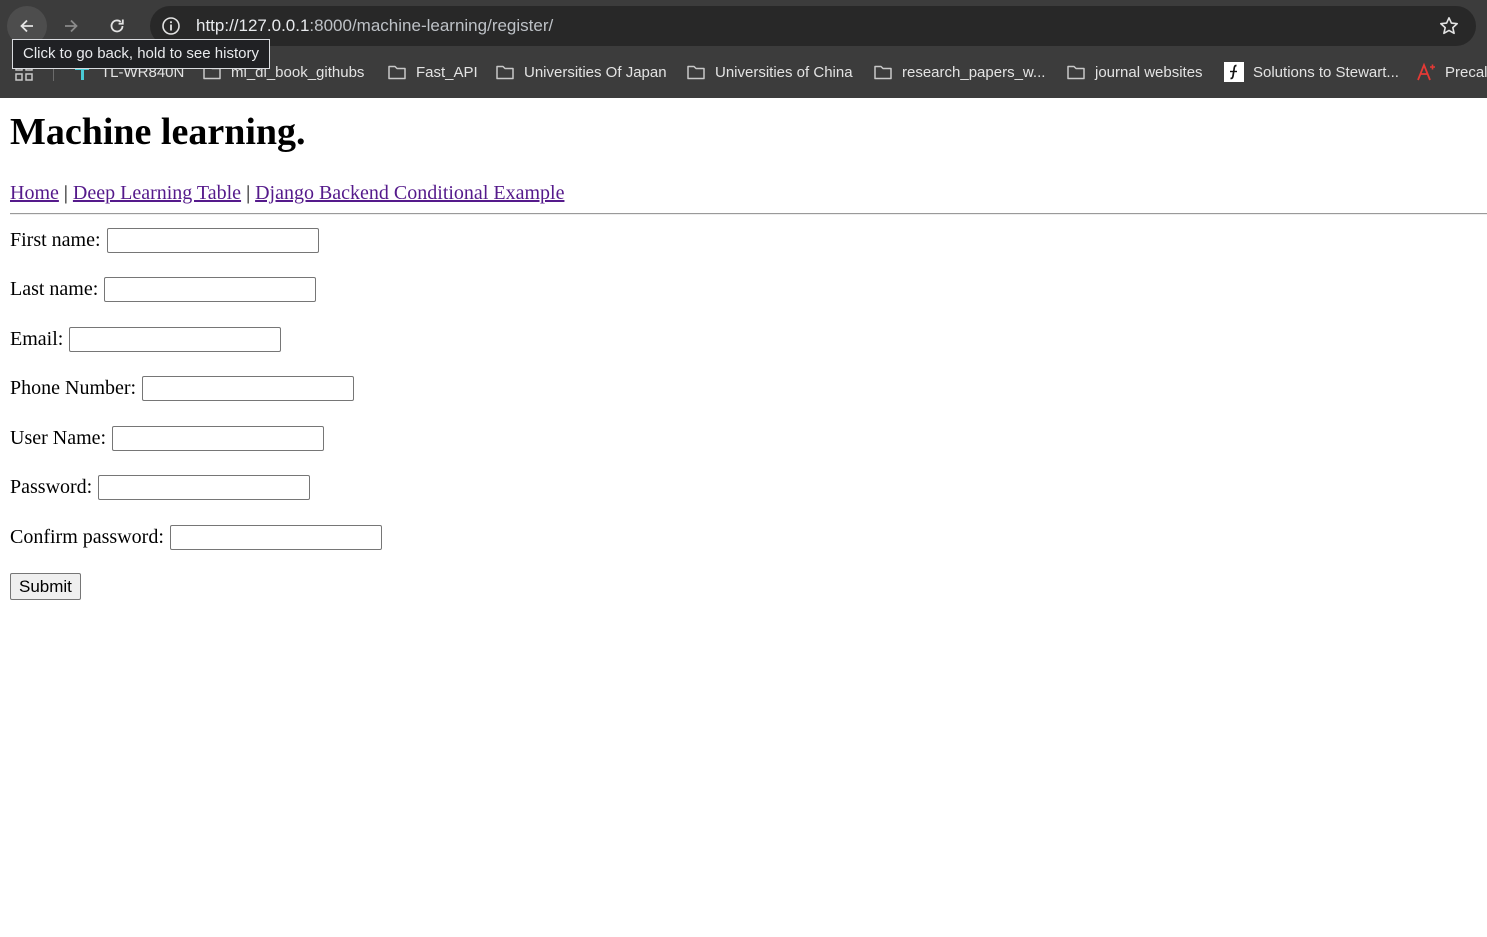  Describe the element at coordinates (253, 25) in the screenshot. I see `url-host: http://127.0.0.1` at that location.